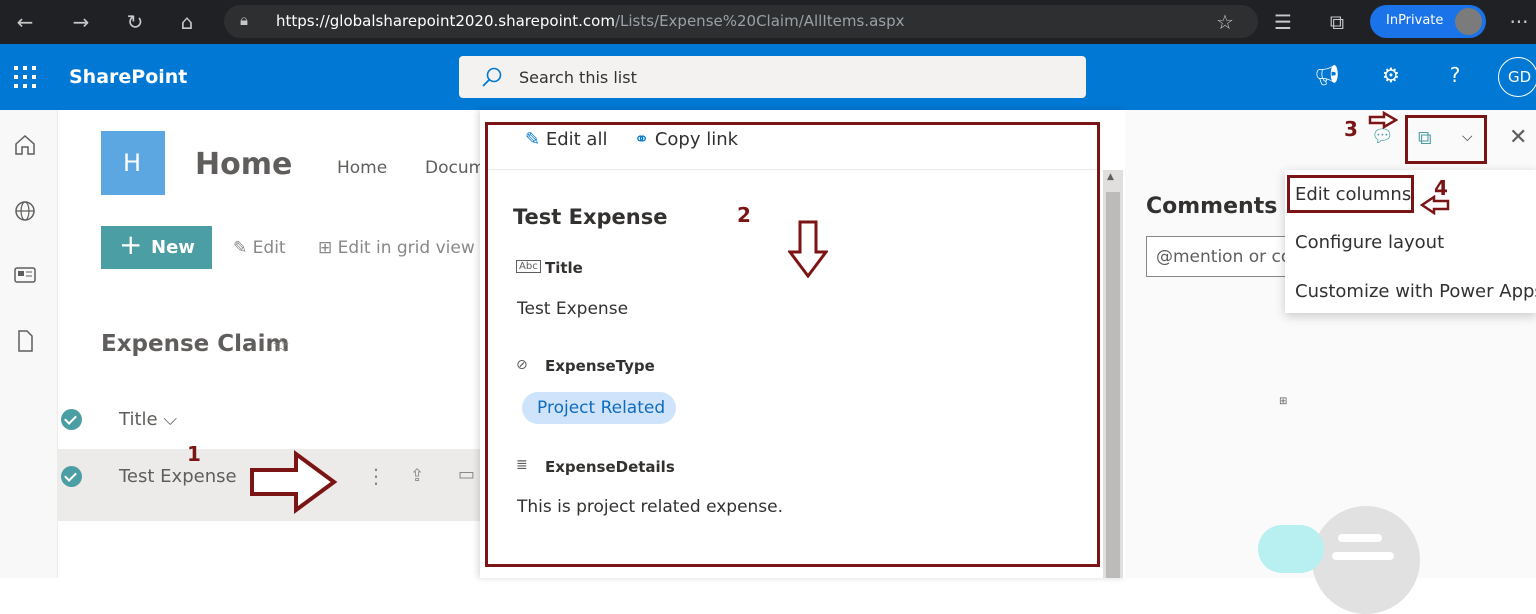  Describe the element at coordinates (744, 215) in the screenshot. I see `annotation-2: 2` at that location.